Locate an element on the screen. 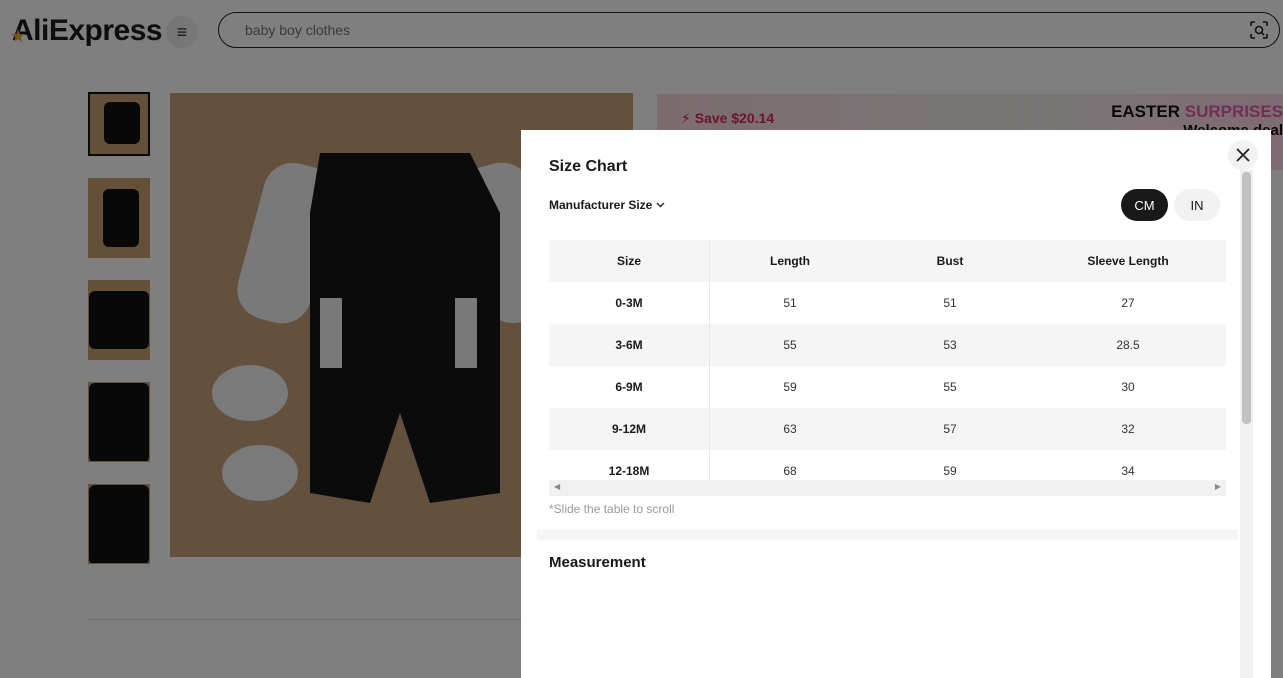 The width and height of the screenshot is (1283, 678). size-cell: 9-12M is located at coordinates (629, 429).